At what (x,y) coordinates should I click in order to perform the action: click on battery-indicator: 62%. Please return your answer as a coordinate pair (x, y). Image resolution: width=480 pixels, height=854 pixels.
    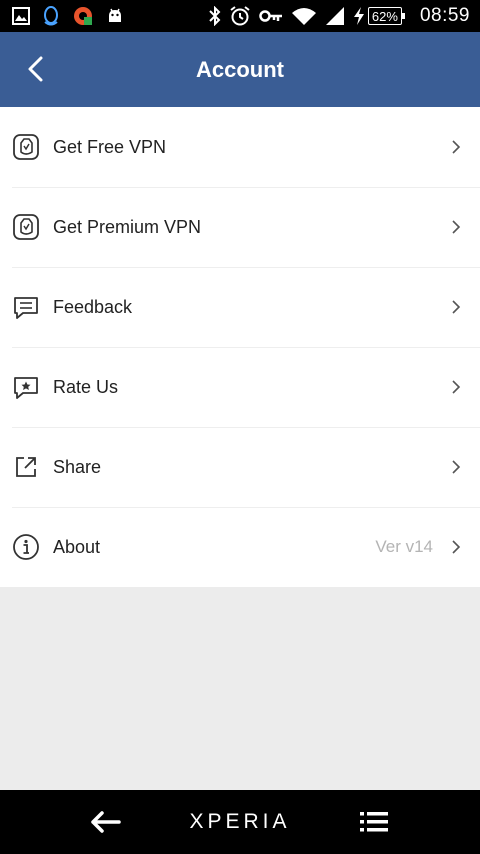
    Looking at the image, I should click on (379, 16).